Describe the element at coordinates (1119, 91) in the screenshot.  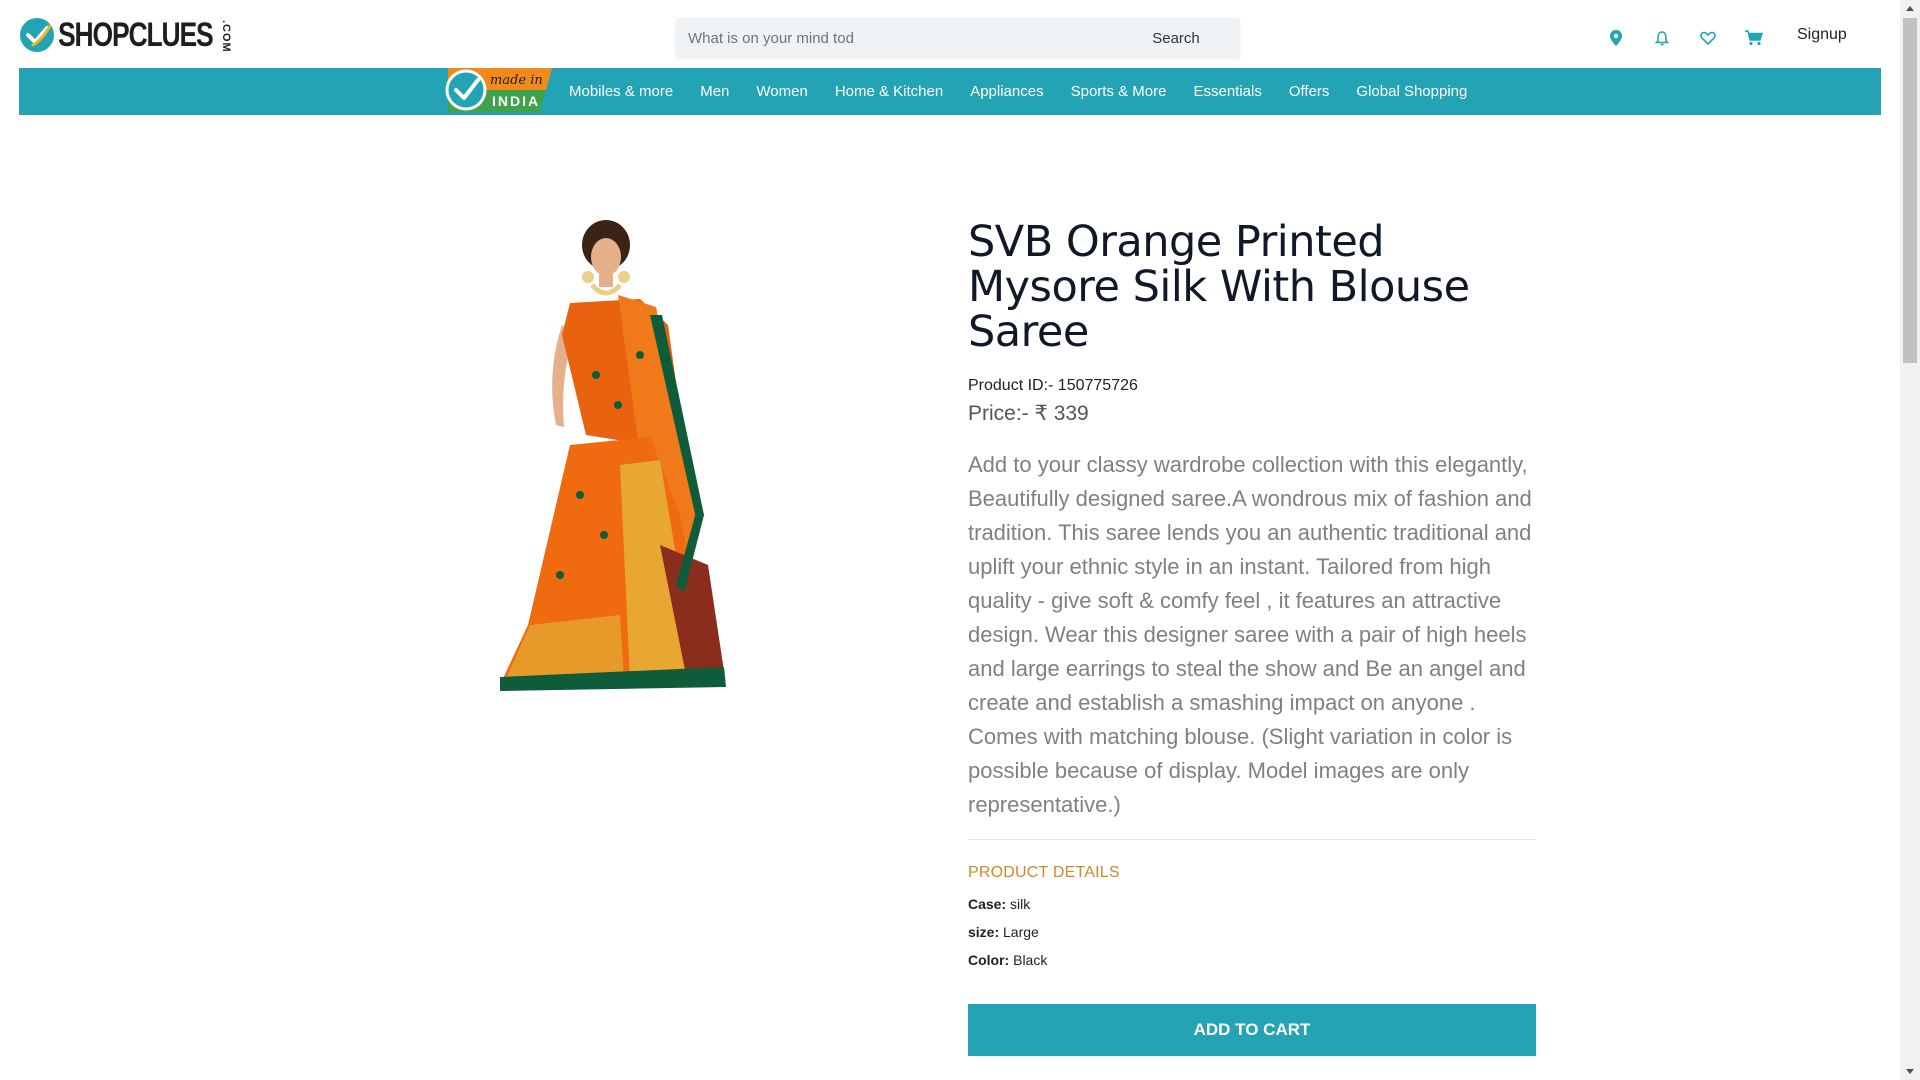
I see `nav-item-sports: Sports & More` at that location.